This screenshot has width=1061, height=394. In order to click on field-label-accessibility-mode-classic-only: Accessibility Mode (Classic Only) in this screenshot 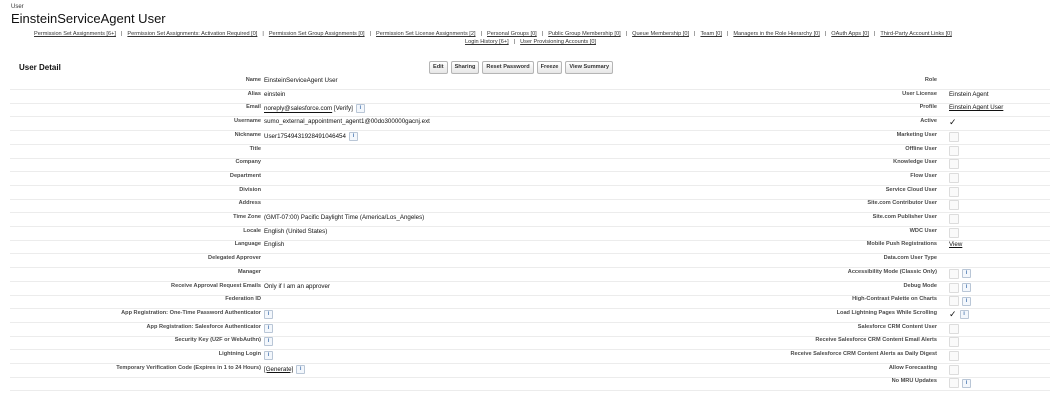, I will do `click(892, 271)`.